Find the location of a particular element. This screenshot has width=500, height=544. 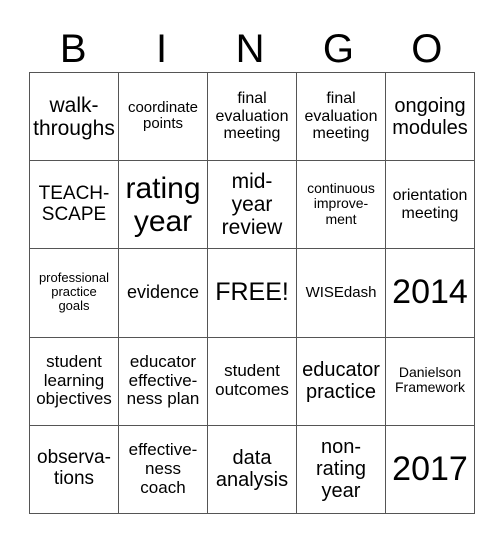

bingo-cell: observa- tions is located at coordinates (74, 469).